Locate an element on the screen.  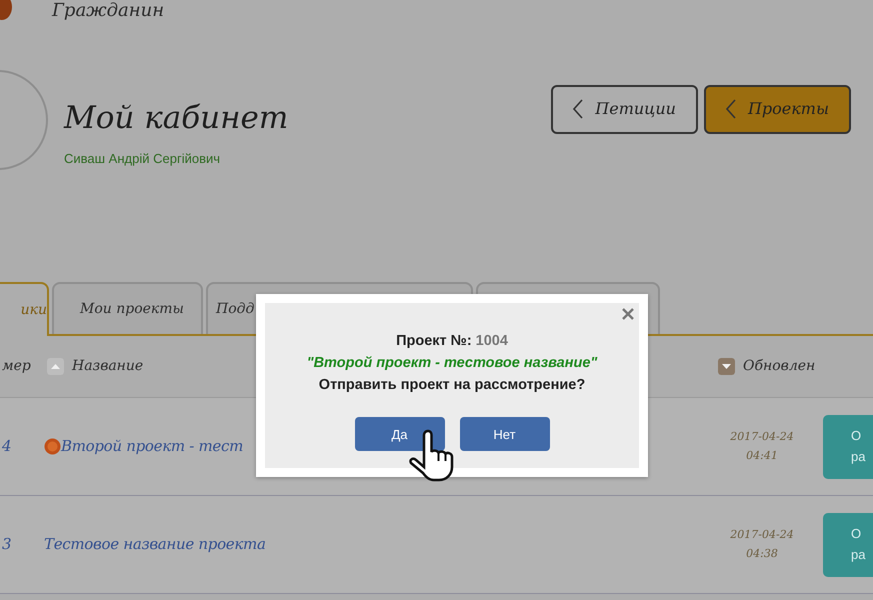
row-number: 3 is located at coordinates (7, 545).